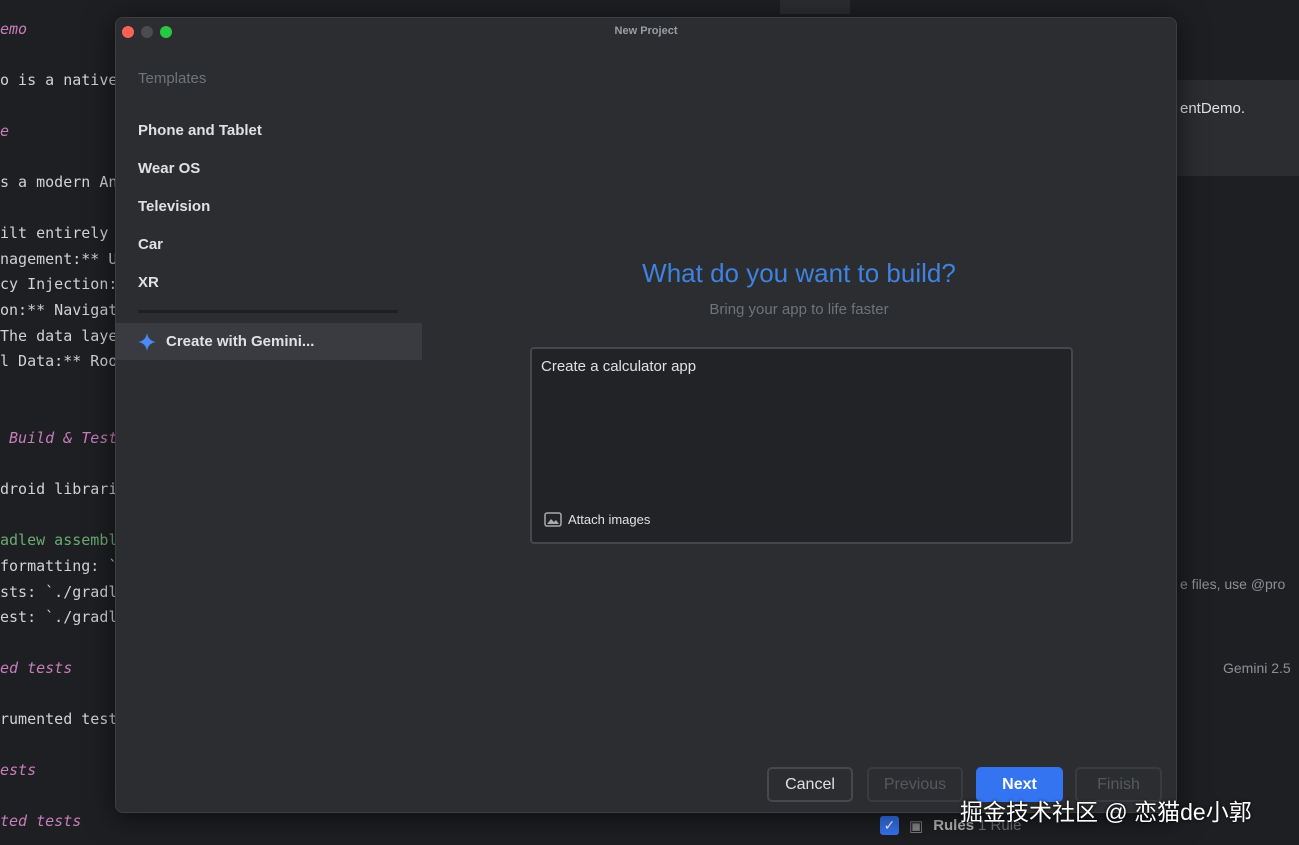 This screenshot has width=1299, height=845. What do you see at coordinates (5, 131) in the screenshot?
I see `code-line: e` at bounding box center [5, 131].